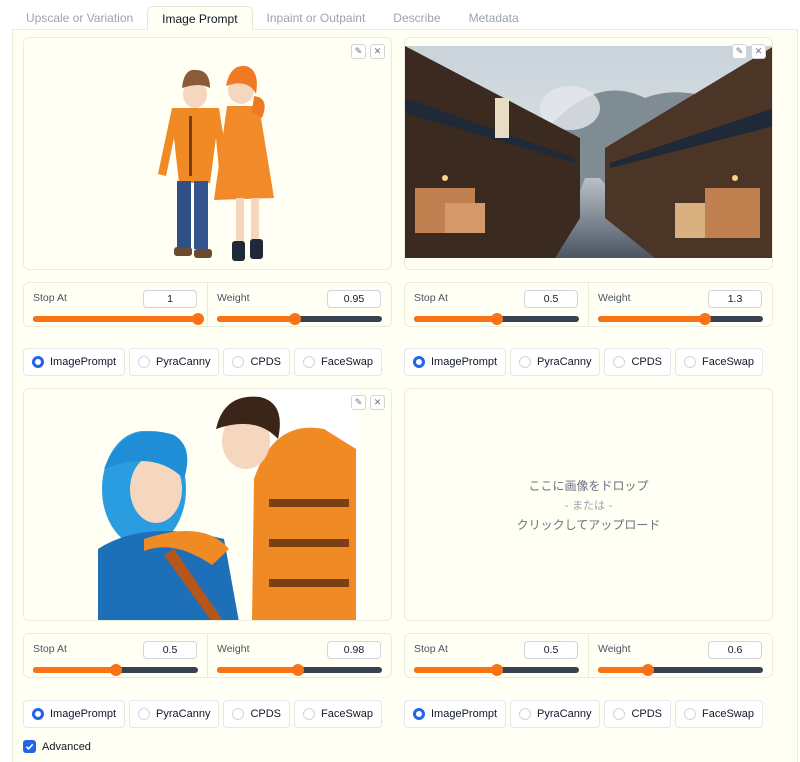  What do you see at coordinates (680, 304) in the screenshot?
I see `weight-slider: Weight 1.3` at bounding box center [680, 304].